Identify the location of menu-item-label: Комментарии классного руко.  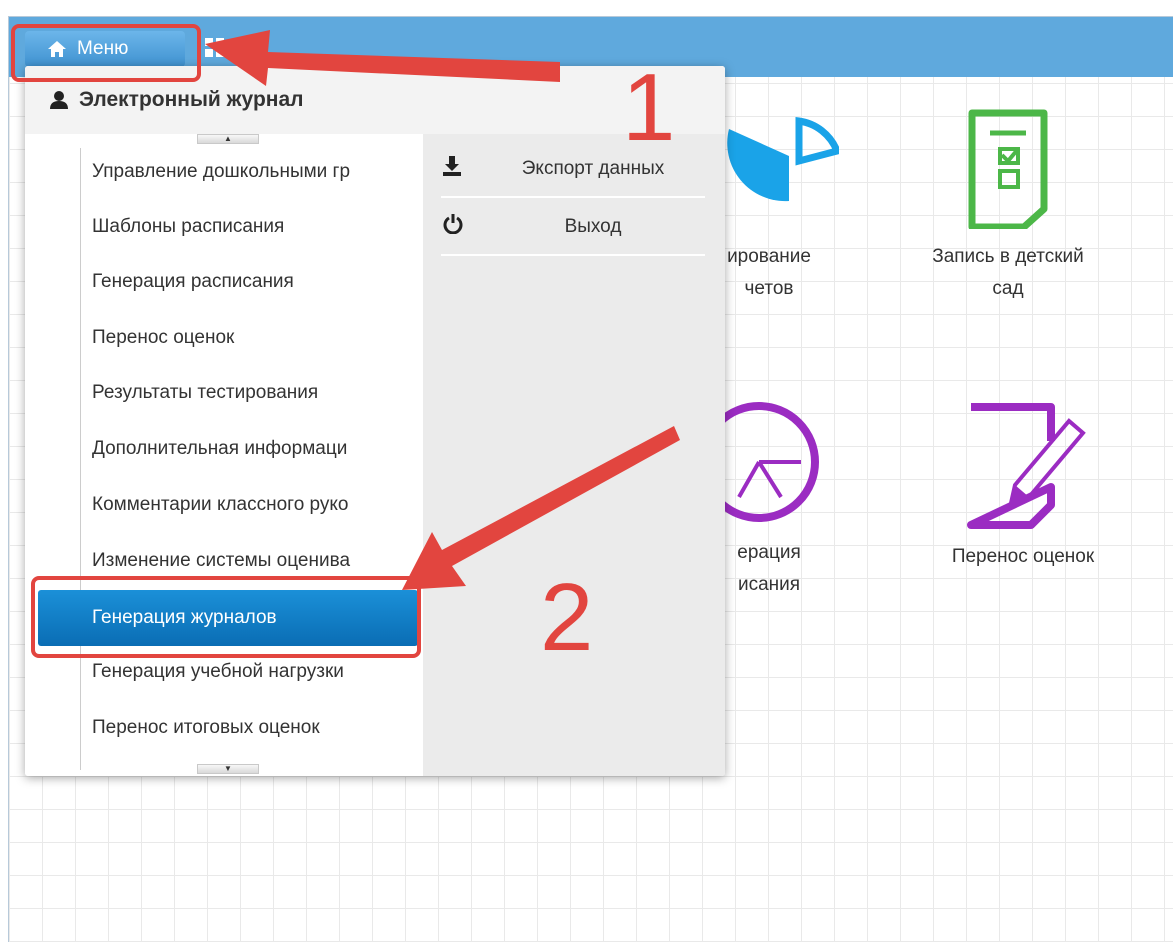
(220, 504).